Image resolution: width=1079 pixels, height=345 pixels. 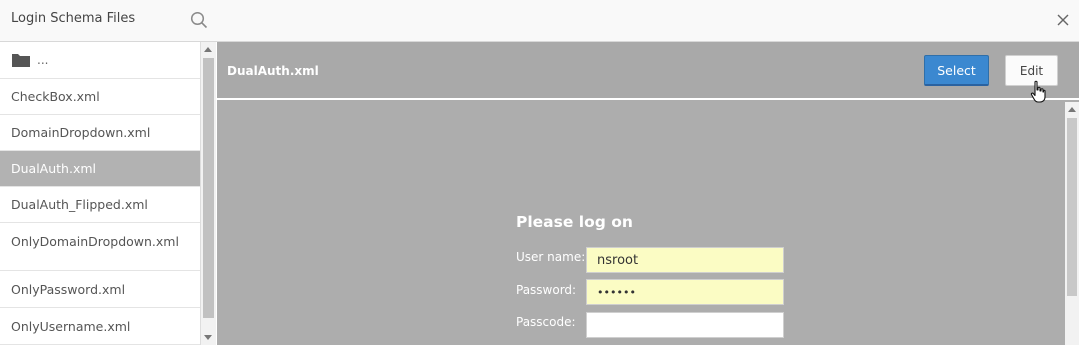 I want to click on username-label: User name:, so click(x=551, y=257).